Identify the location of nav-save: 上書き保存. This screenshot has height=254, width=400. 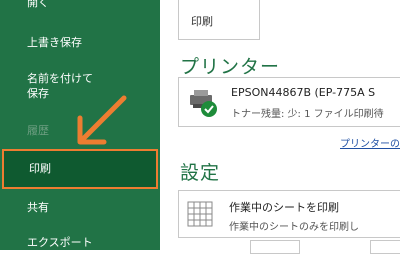
(79, 43).